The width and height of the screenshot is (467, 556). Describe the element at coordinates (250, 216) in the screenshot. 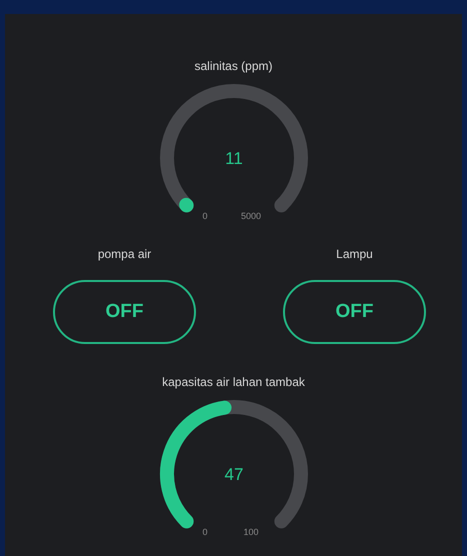

I see `gauge-max-label: 5000` at that location.